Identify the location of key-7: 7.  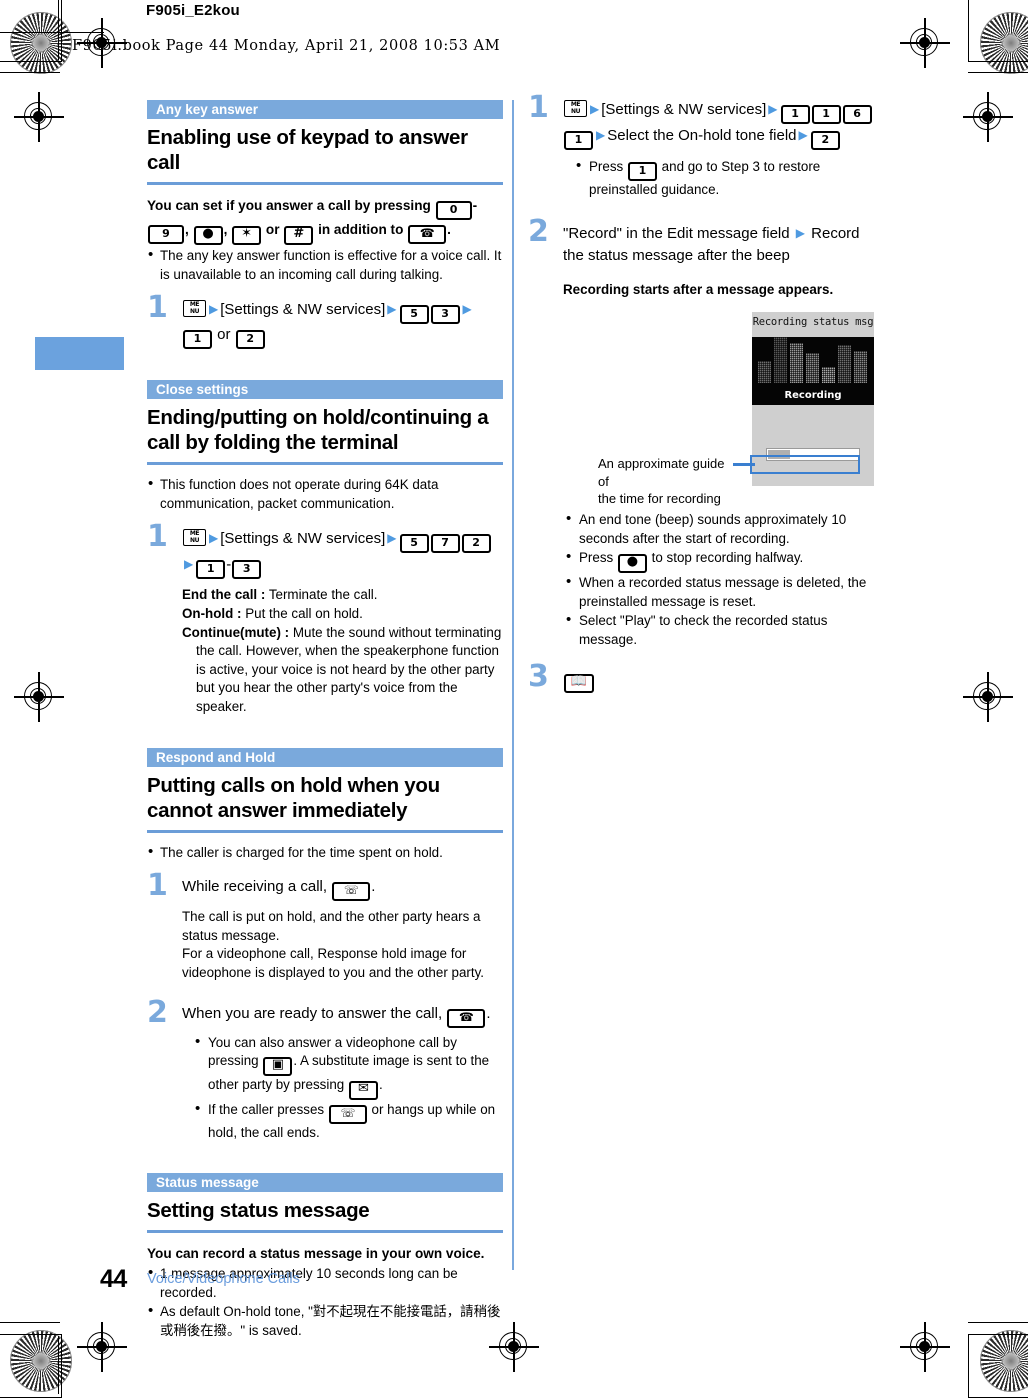
(445, 544).